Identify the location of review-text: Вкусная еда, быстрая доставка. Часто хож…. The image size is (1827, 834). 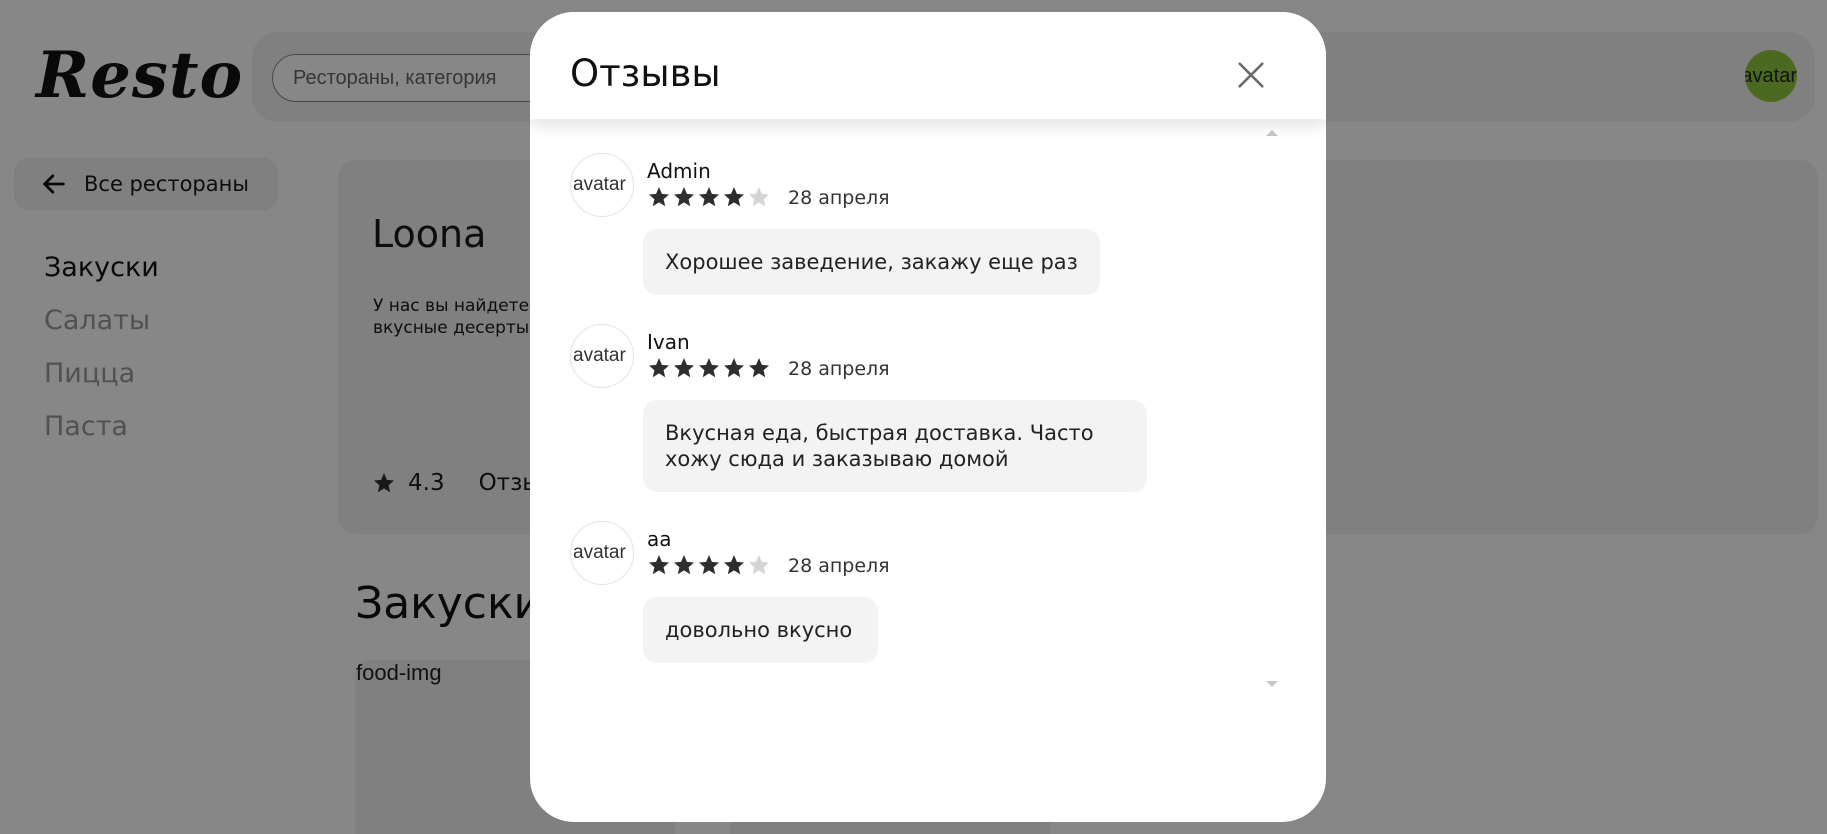
(895, 446).